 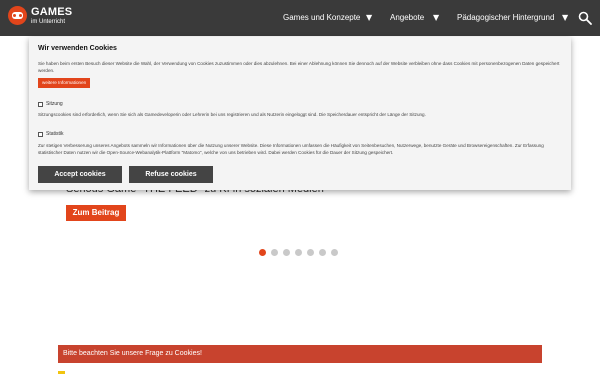 What do you see at coordinates (321, 17) in the screenshot?
I see `nav-item-games-und-konzepte: Games und Konzepte` at bounding box center [321, 17].